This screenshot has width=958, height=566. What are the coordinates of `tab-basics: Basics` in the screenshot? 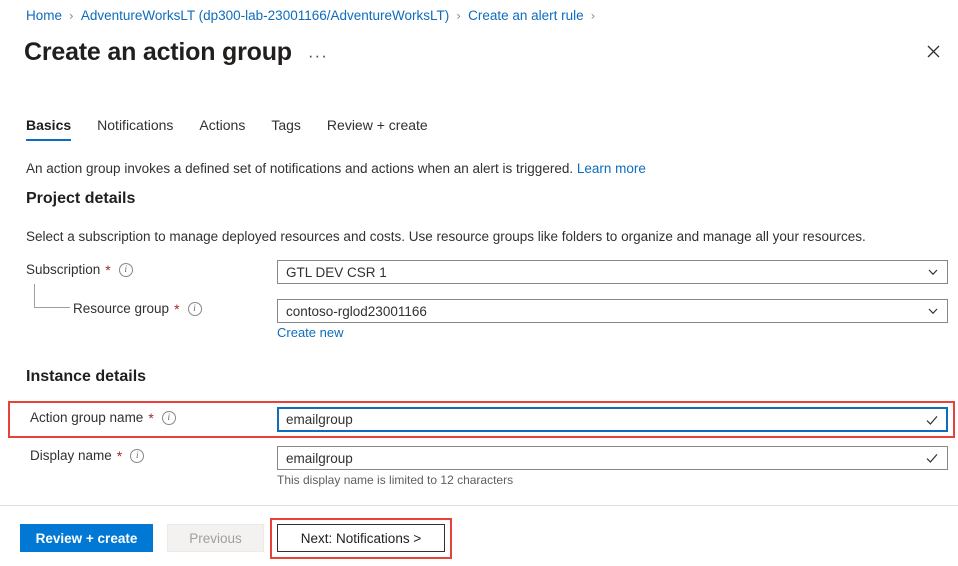 It's located at (49, 129).